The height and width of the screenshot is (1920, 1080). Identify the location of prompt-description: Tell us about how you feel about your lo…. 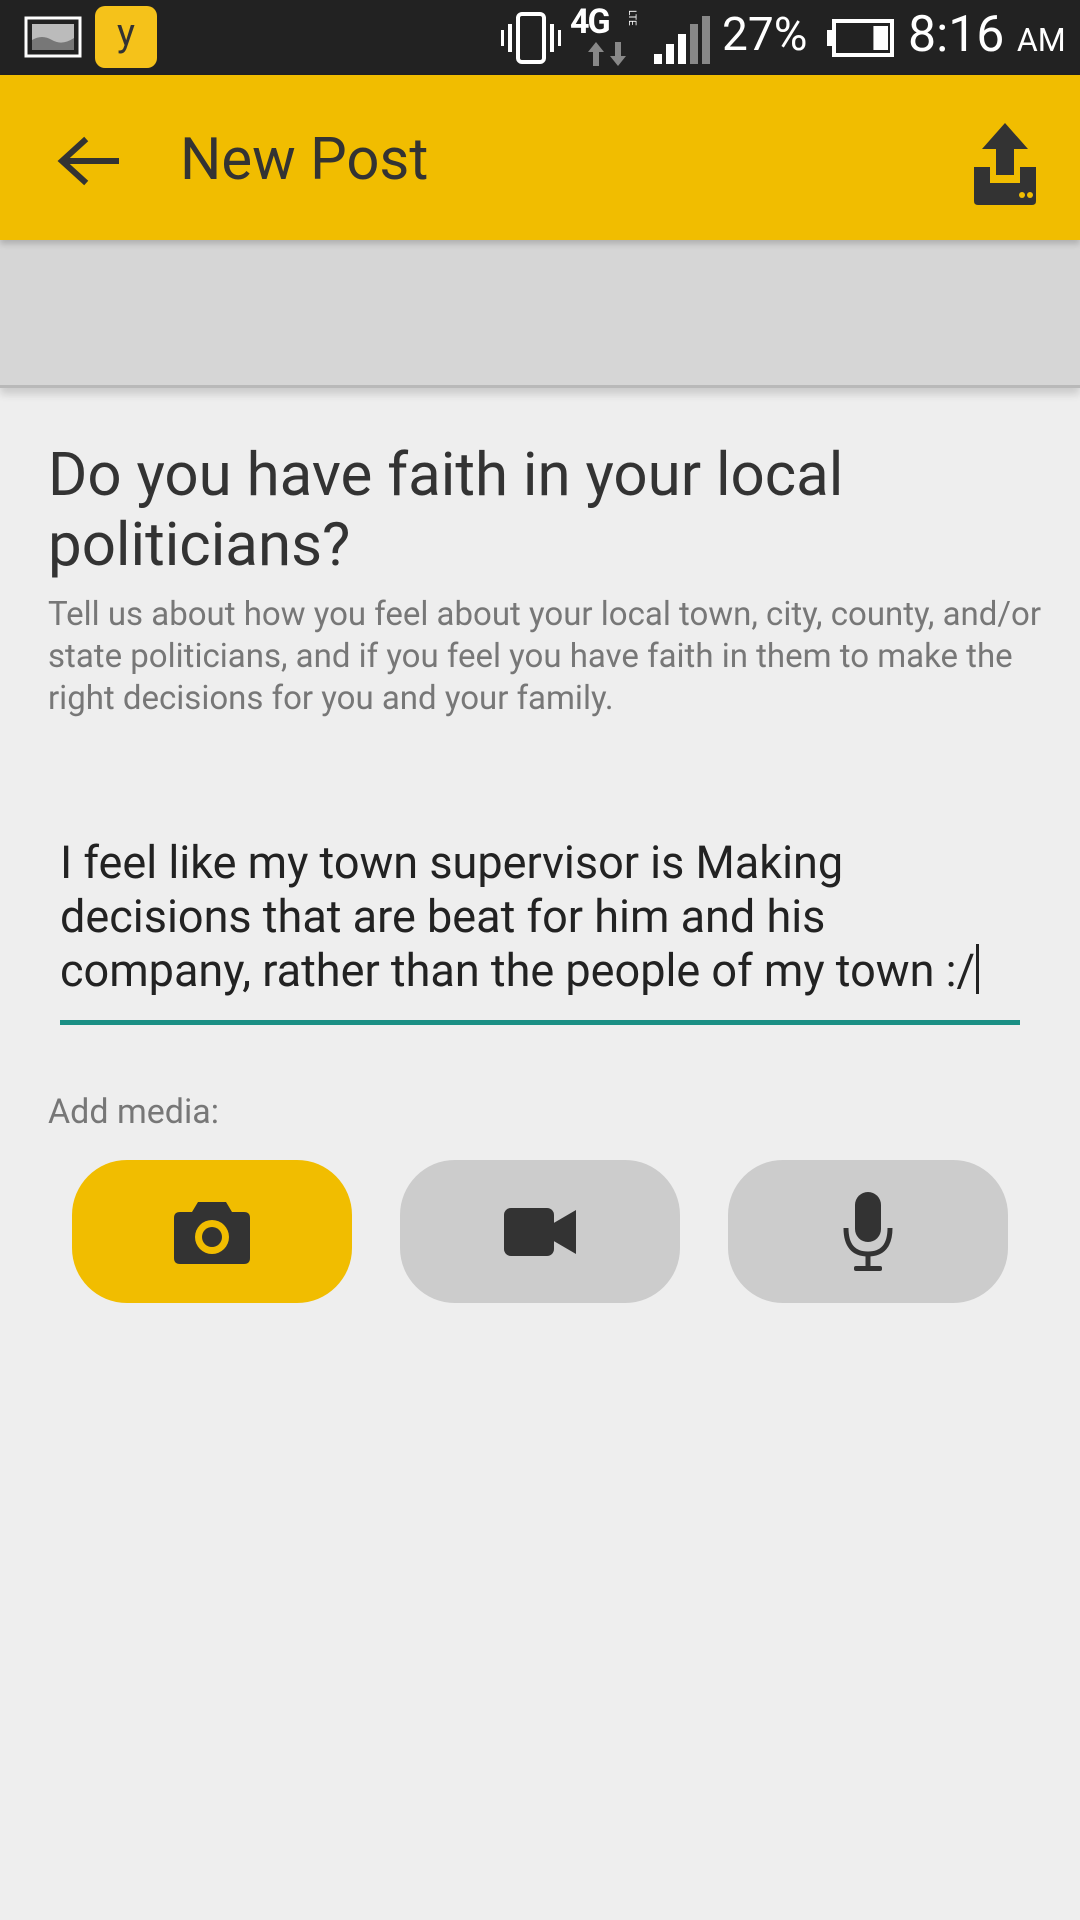
(544, 656).